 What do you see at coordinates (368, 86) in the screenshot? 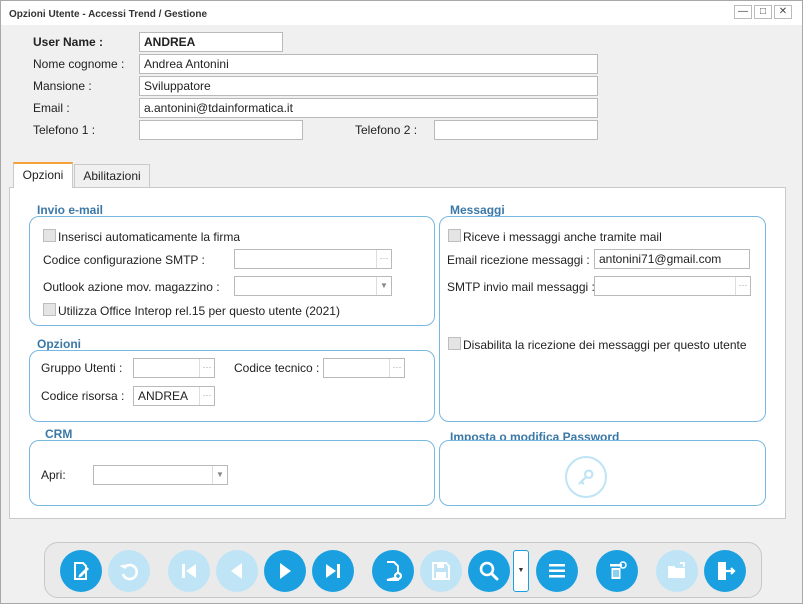
I see `role-field: Sviluppatore` at bounding box center [368, 86].